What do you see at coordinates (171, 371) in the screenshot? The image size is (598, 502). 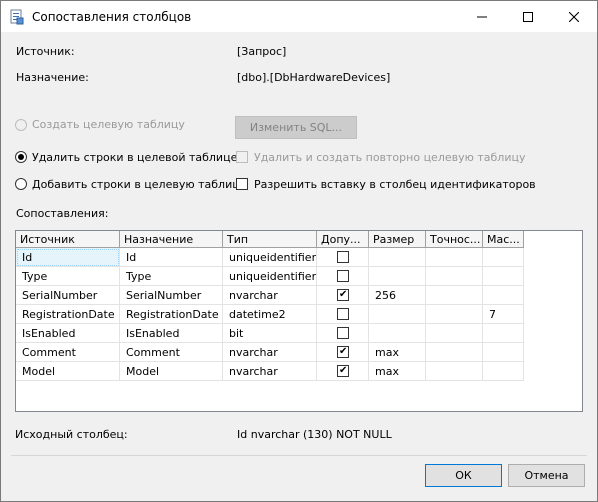 I see `cell-destination: Model` at bounding box center [171, 371].